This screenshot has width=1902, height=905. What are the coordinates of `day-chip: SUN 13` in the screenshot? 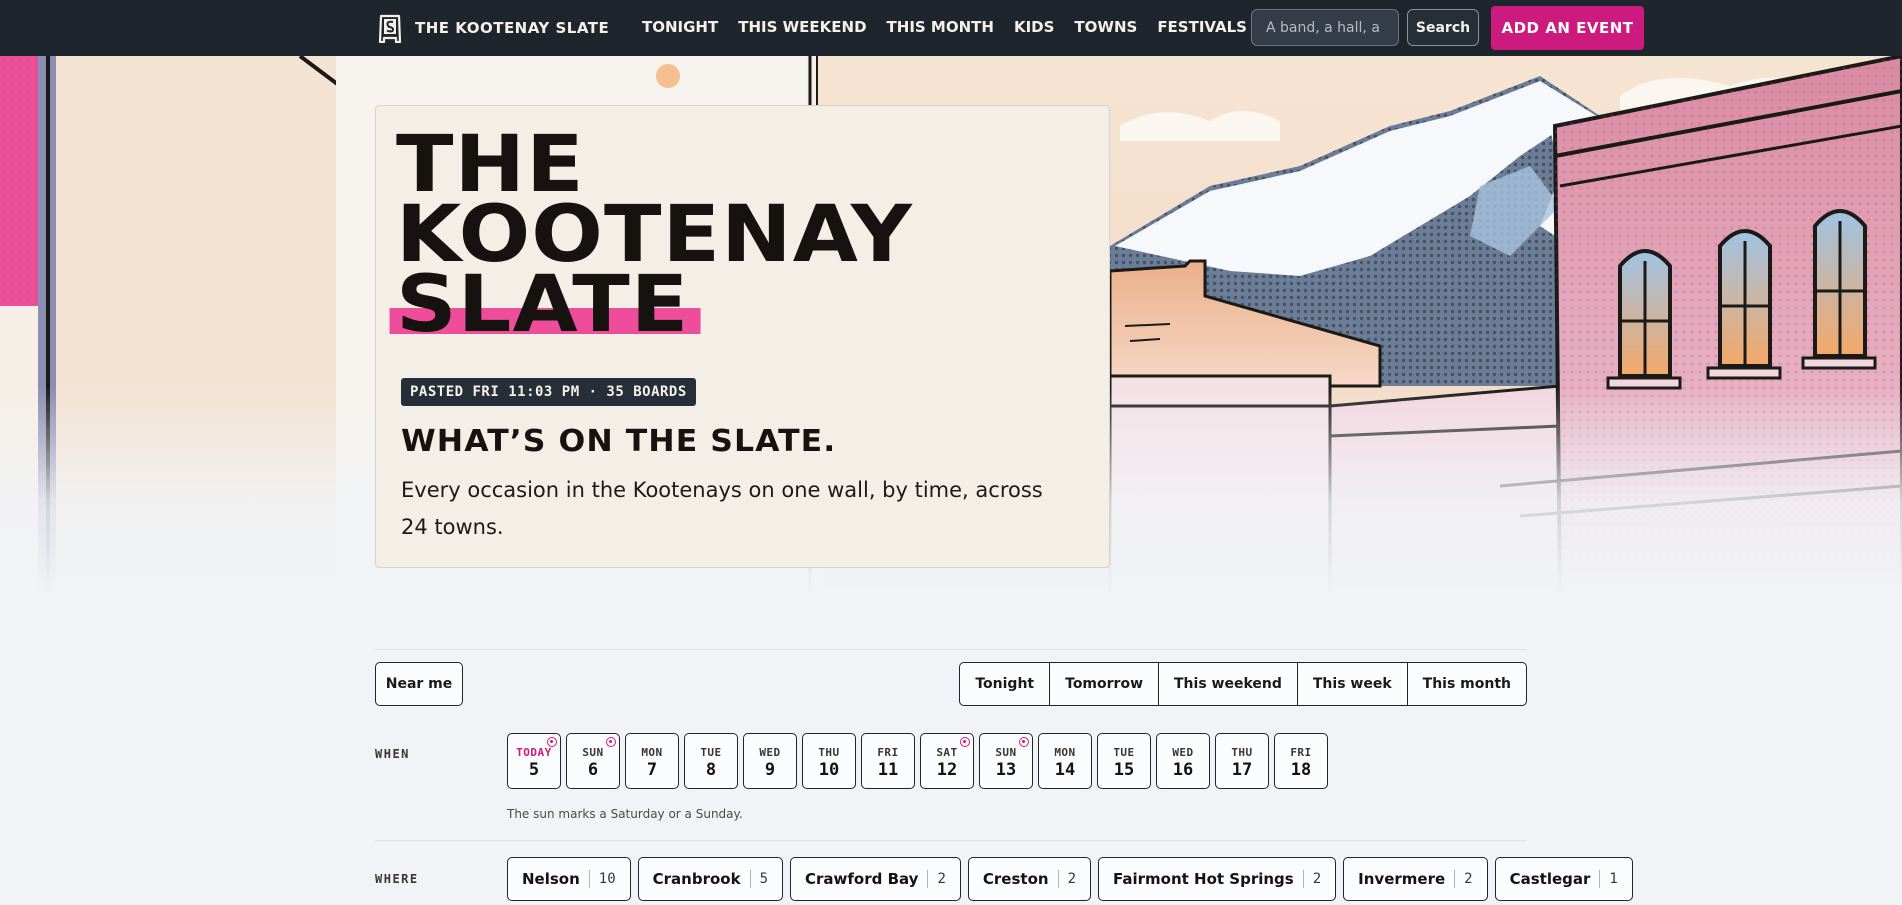 It's located at (1006, 761).